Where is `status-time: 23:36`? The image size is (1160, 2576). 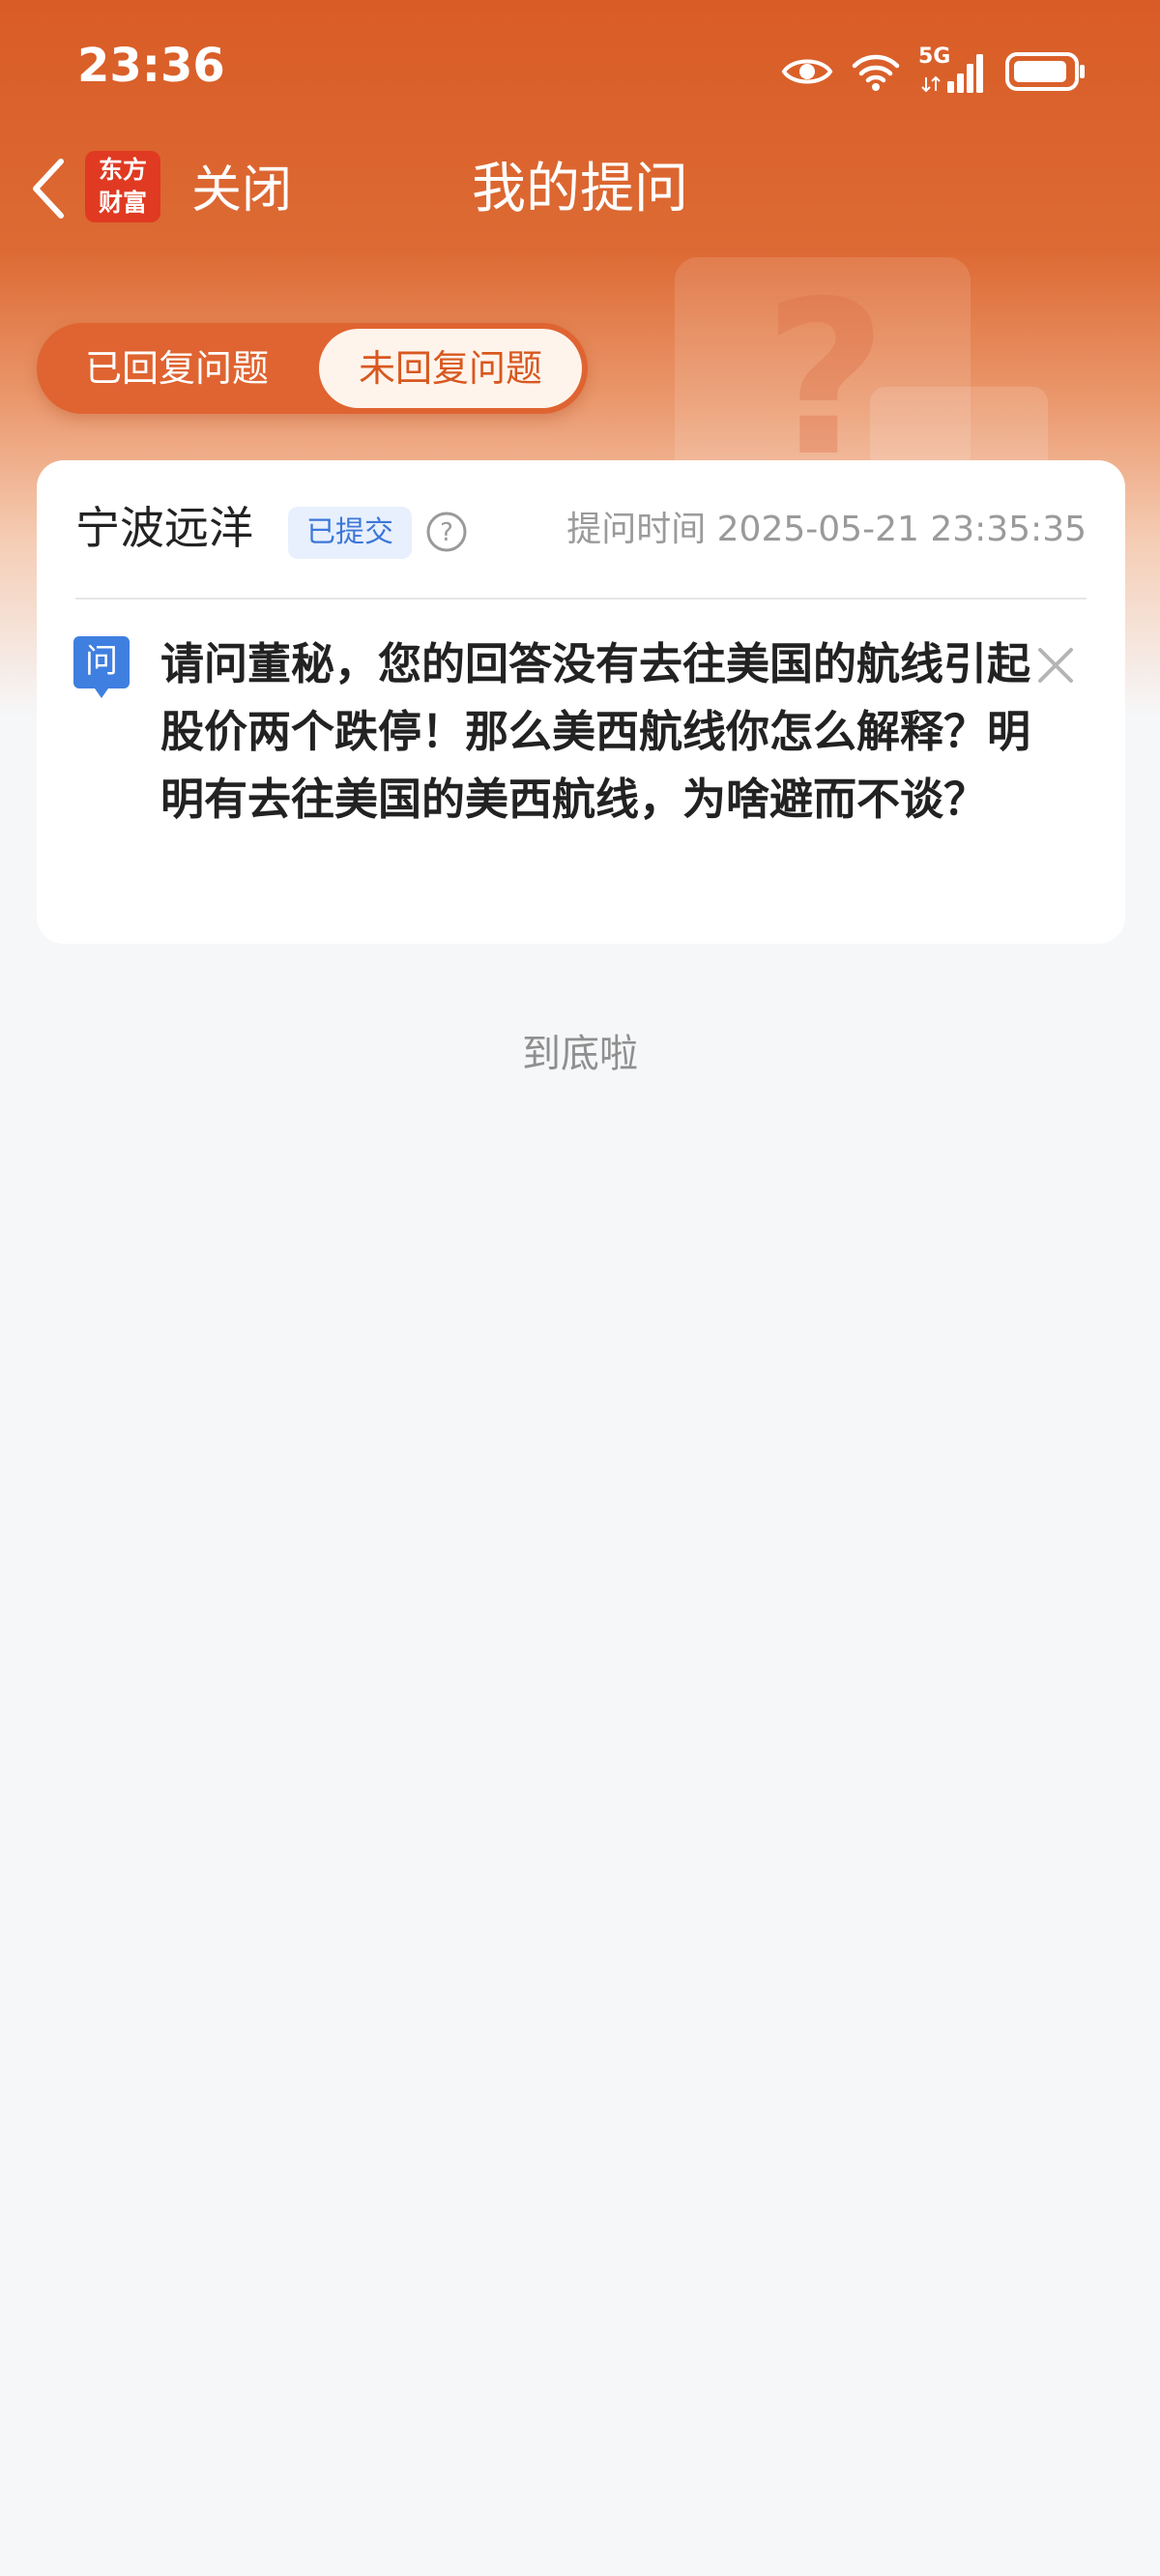
status-time: 23:36 is located at coordinates (151, 66).